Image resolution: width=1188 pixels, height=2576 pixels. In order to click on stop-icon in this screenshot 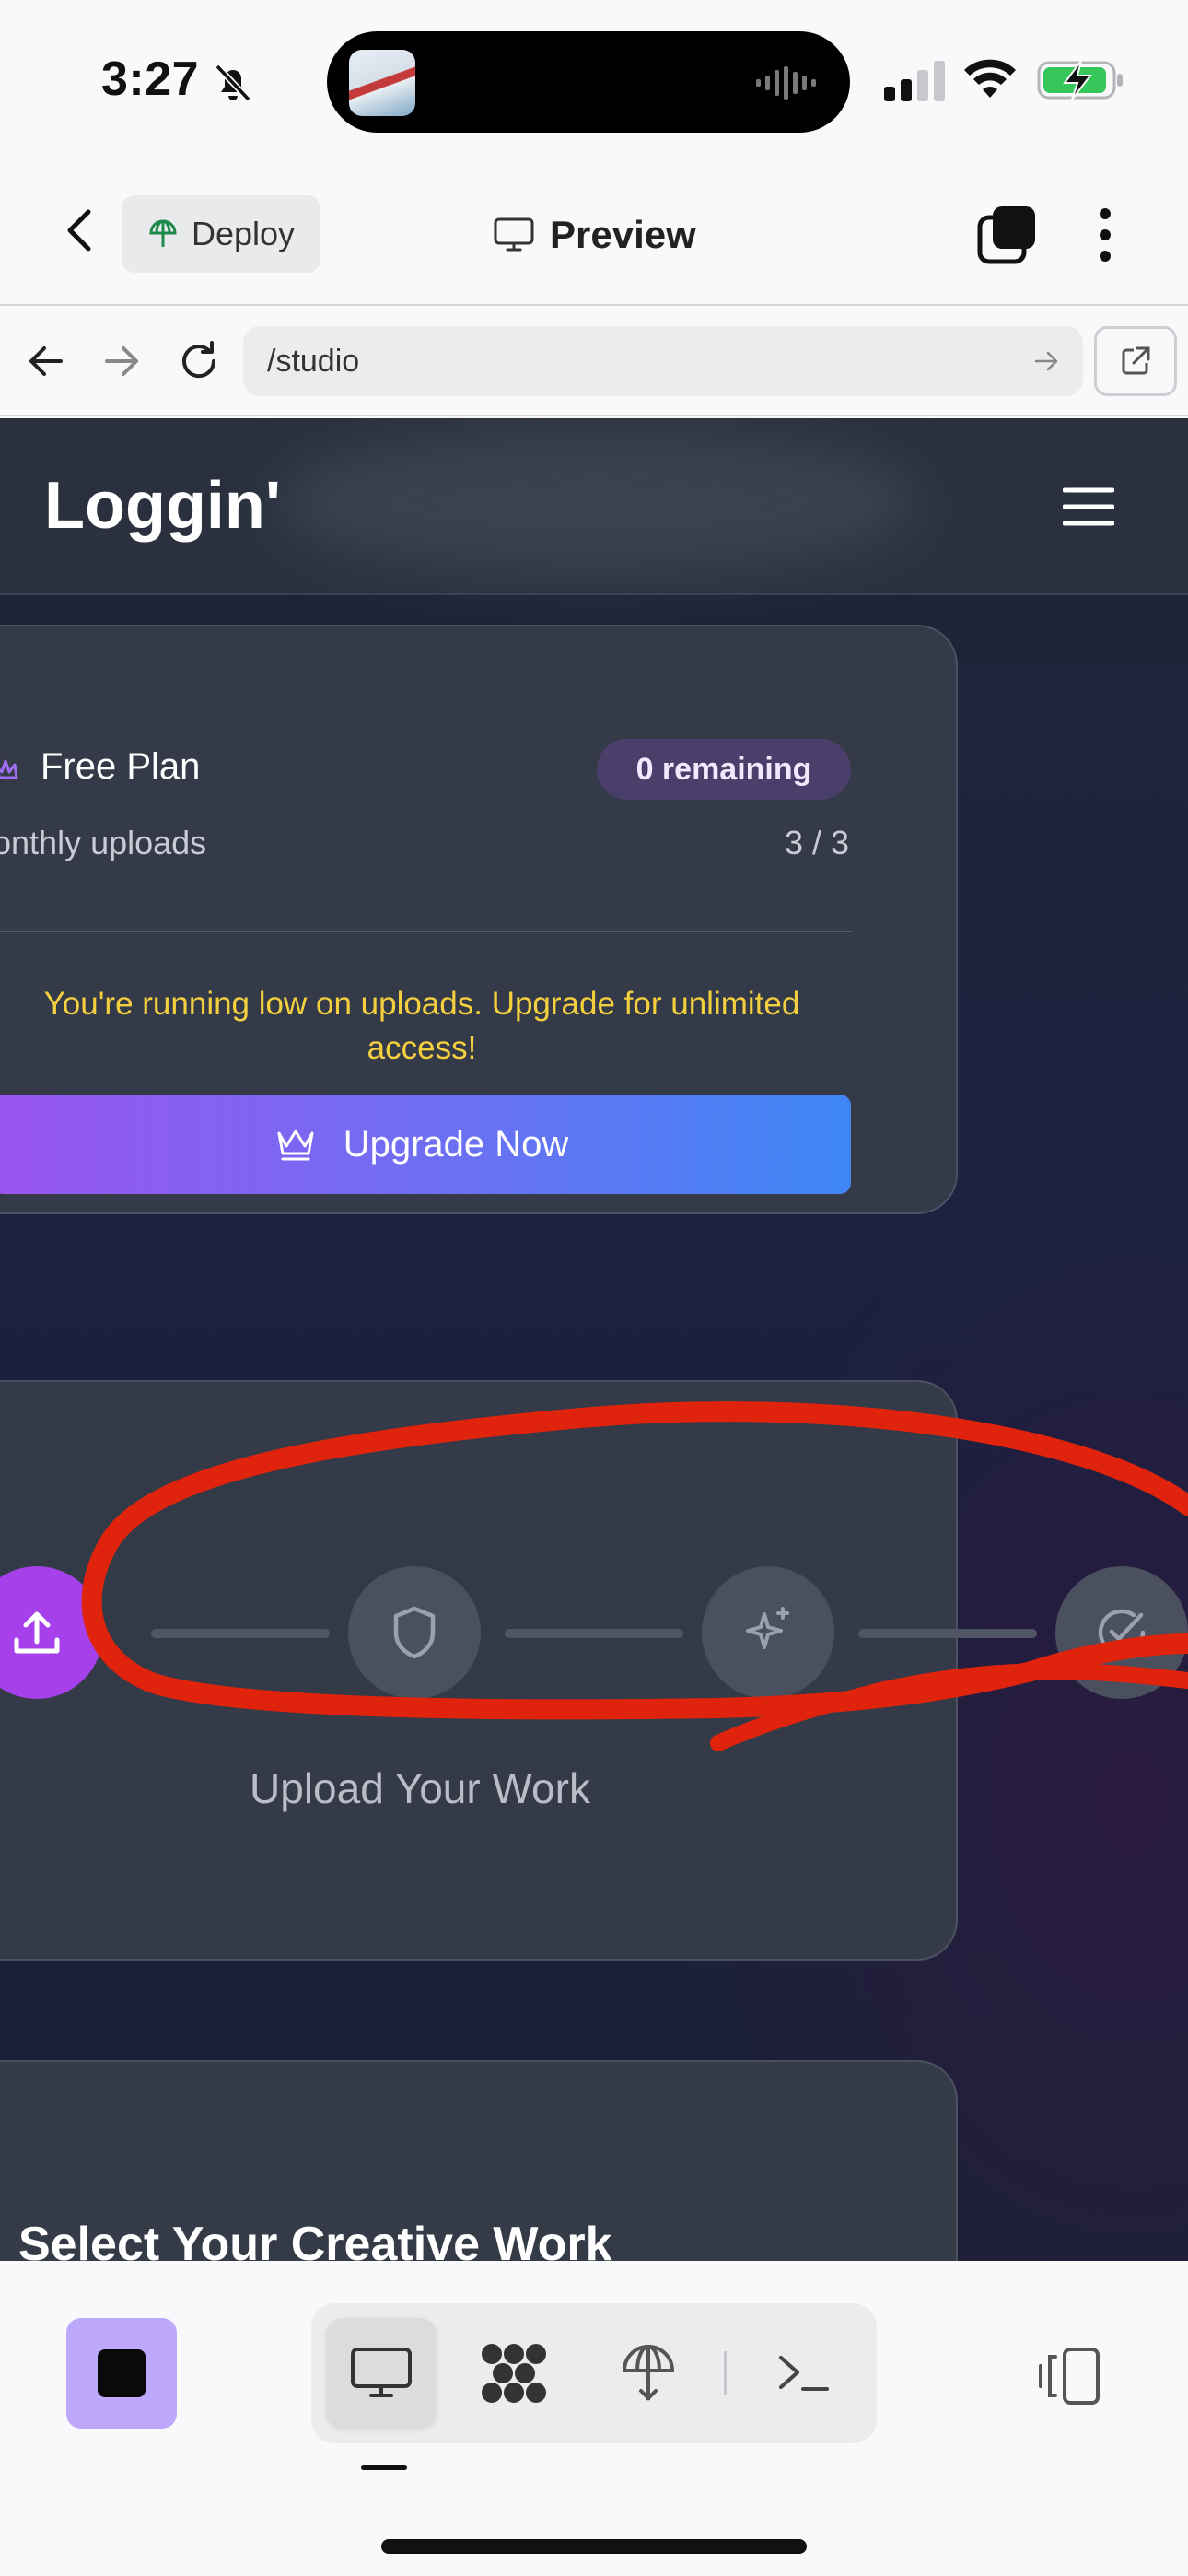, I will do `click(122, 2373)`.